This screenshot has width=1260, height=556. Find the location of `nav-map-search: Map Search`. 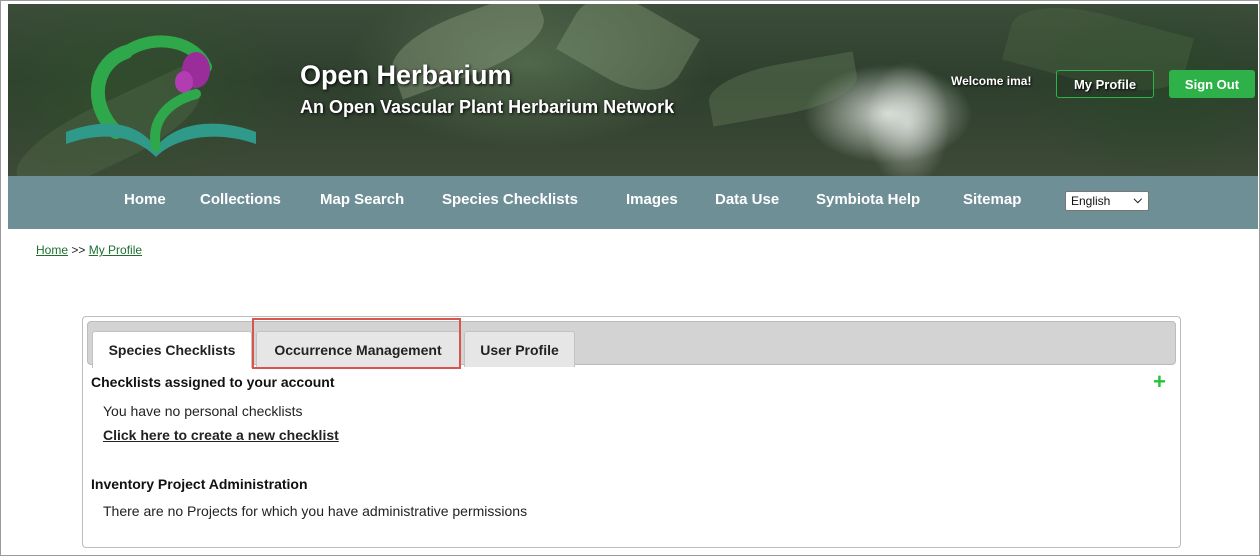

nav-map-search: Map Search is located at coordinates (362, 199).